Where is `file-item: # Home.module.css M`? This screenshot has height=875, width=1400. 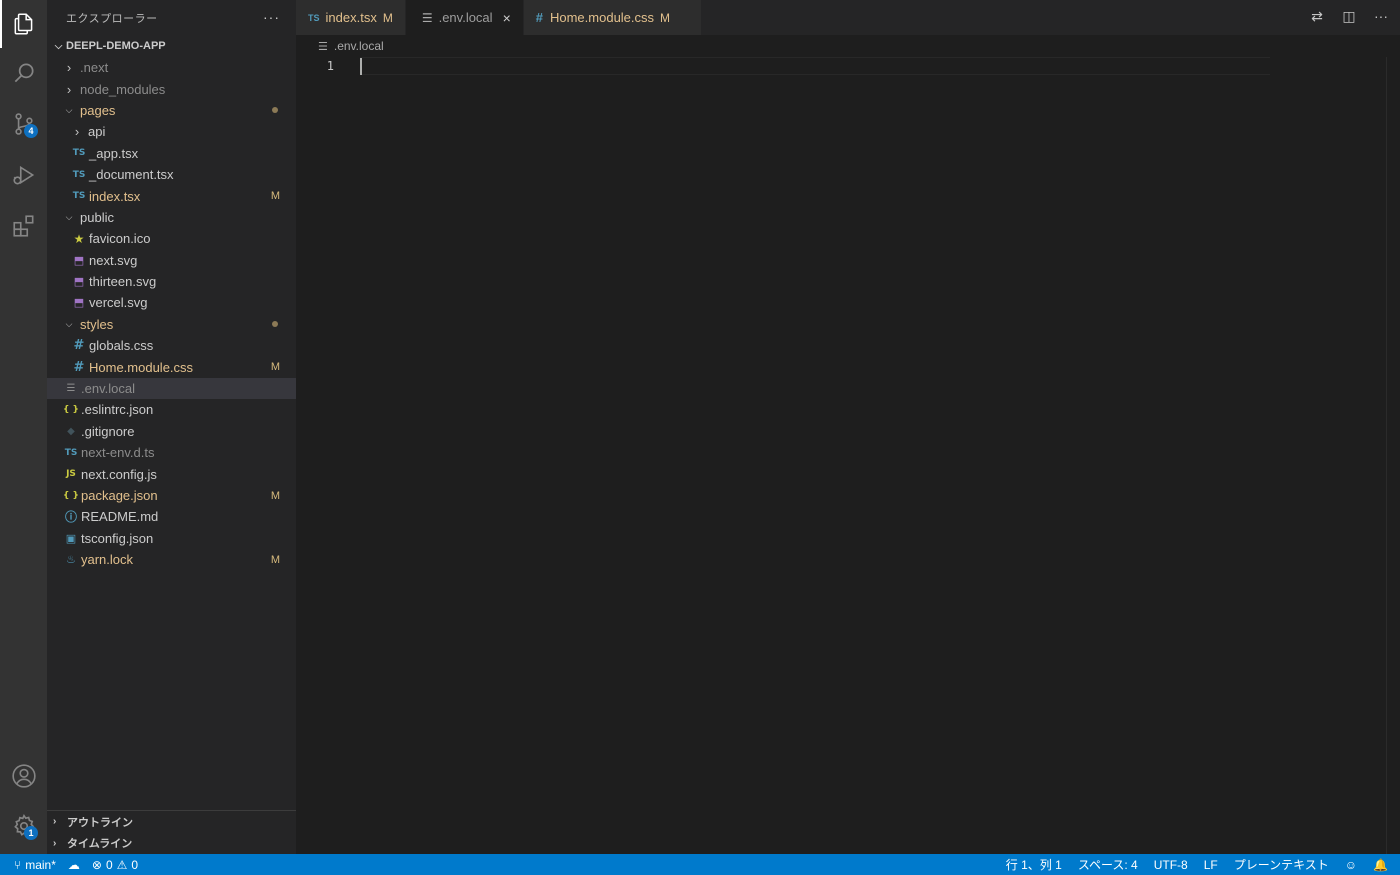
file-item: # Home.module.css M is located at coordinates (171, 366).